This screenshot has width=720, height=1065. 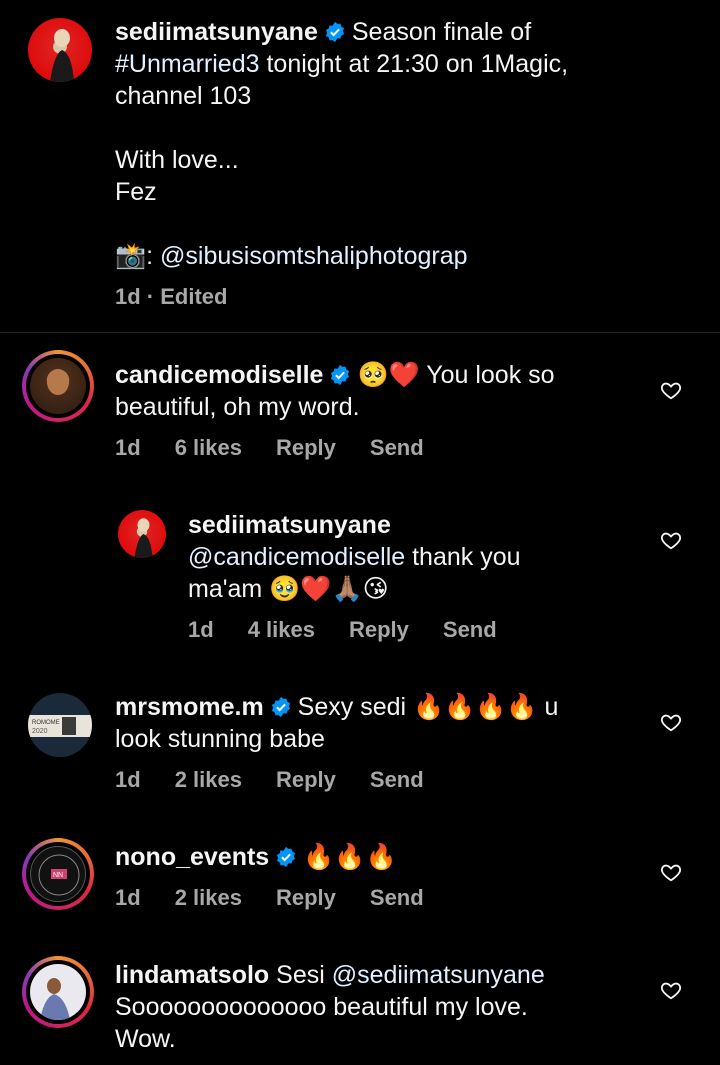 What do you see at coordinates (192, 857) in the screenshot?
I see `comment-username: nono_events` at bounding box center [192, 857].